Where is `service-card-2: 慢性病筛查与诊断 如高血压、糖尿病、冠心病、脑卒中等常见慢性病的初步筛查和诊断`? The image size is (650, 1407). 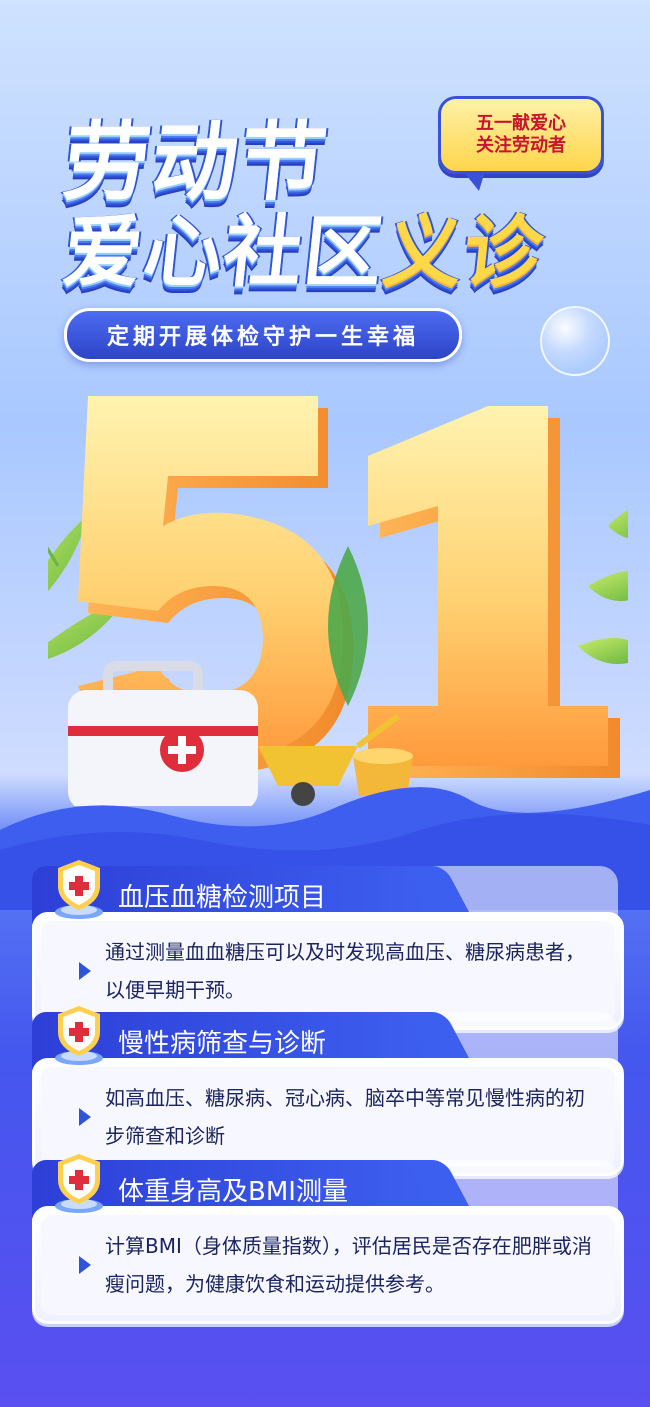
service-card-2: 慢性病筛查与诊断 如高血压、糖尿病、冠心病、脑卒中等常见慢性病的初步筛查和诊断 is located at coordinates (328, 1091).